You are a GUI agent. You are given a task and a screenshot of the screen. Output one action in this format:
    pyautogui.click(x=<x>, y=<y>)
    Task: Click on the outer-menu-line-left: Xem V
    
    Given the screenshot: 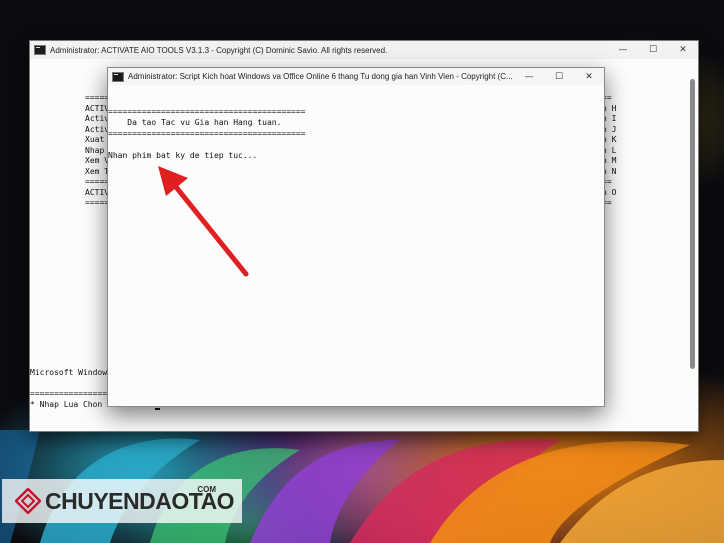 What is the action you would take?
    pyautogui.click(x=97, y=160)
    